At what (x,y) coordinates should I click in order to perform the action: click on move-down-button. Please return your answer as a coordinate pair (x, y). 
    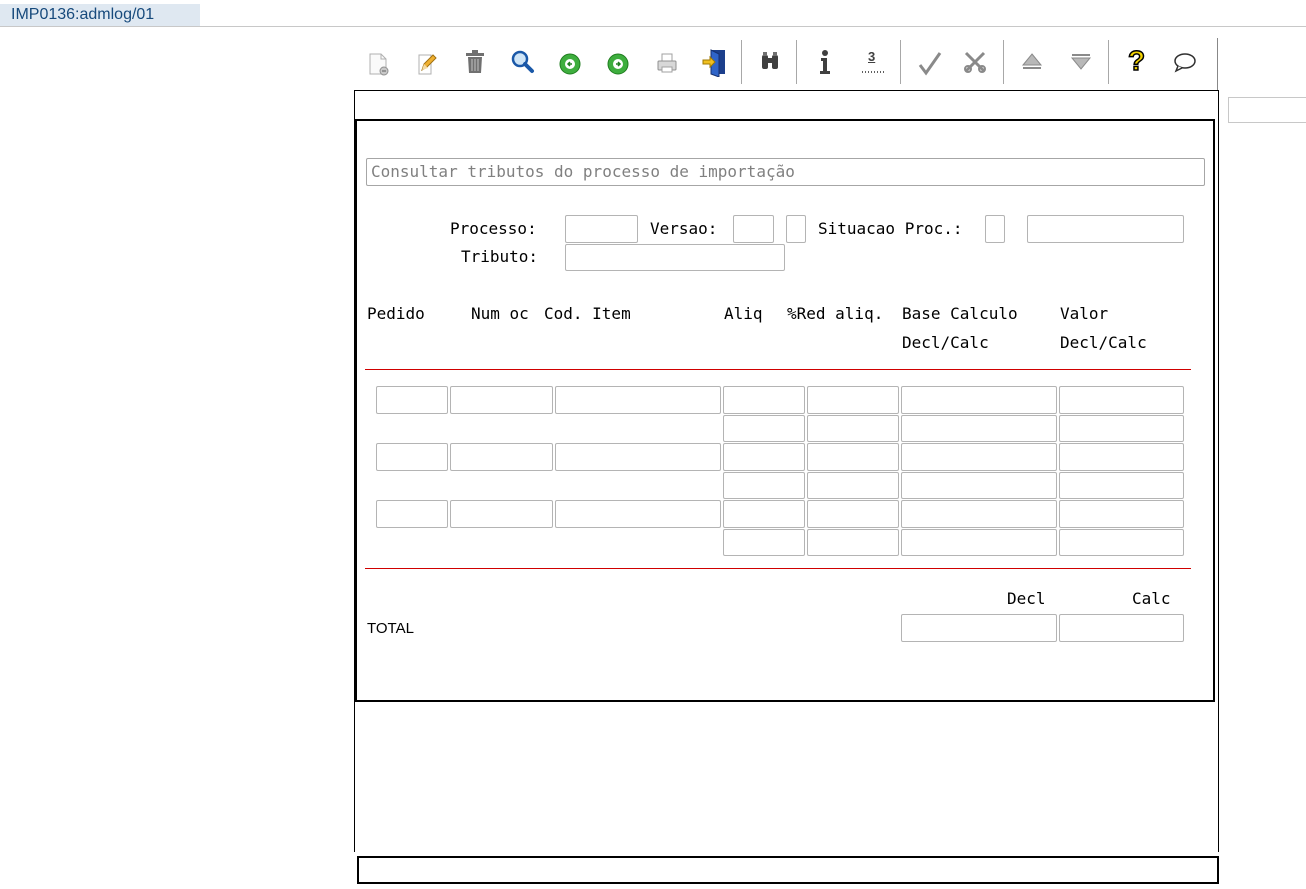
    Looking at the image, I should click on (1081, 62).